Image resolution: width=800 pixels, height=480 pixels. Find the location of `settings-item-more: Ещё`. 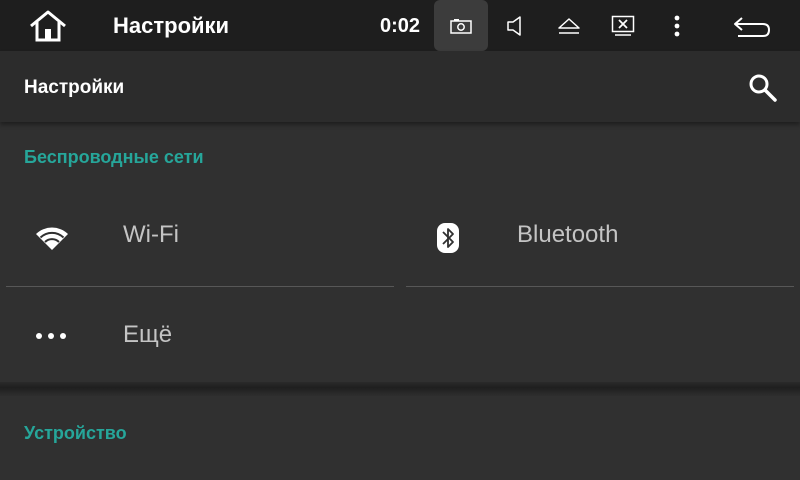

settings-item-more: Ещё is located at coordinates (200, 337).